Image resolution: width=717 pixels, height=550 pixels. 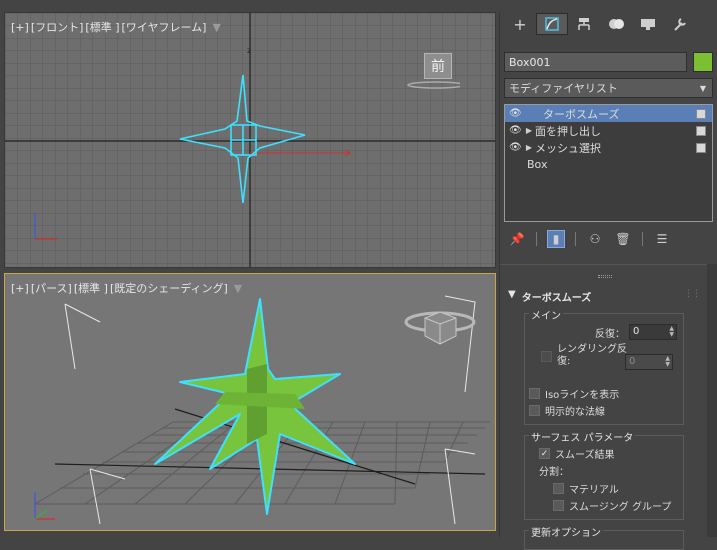 What do you see at coordinates (653, 332) in the screenshot?
I see `iterations-spinner: 0 ▲ ▼` at bounding box center [653, 332].